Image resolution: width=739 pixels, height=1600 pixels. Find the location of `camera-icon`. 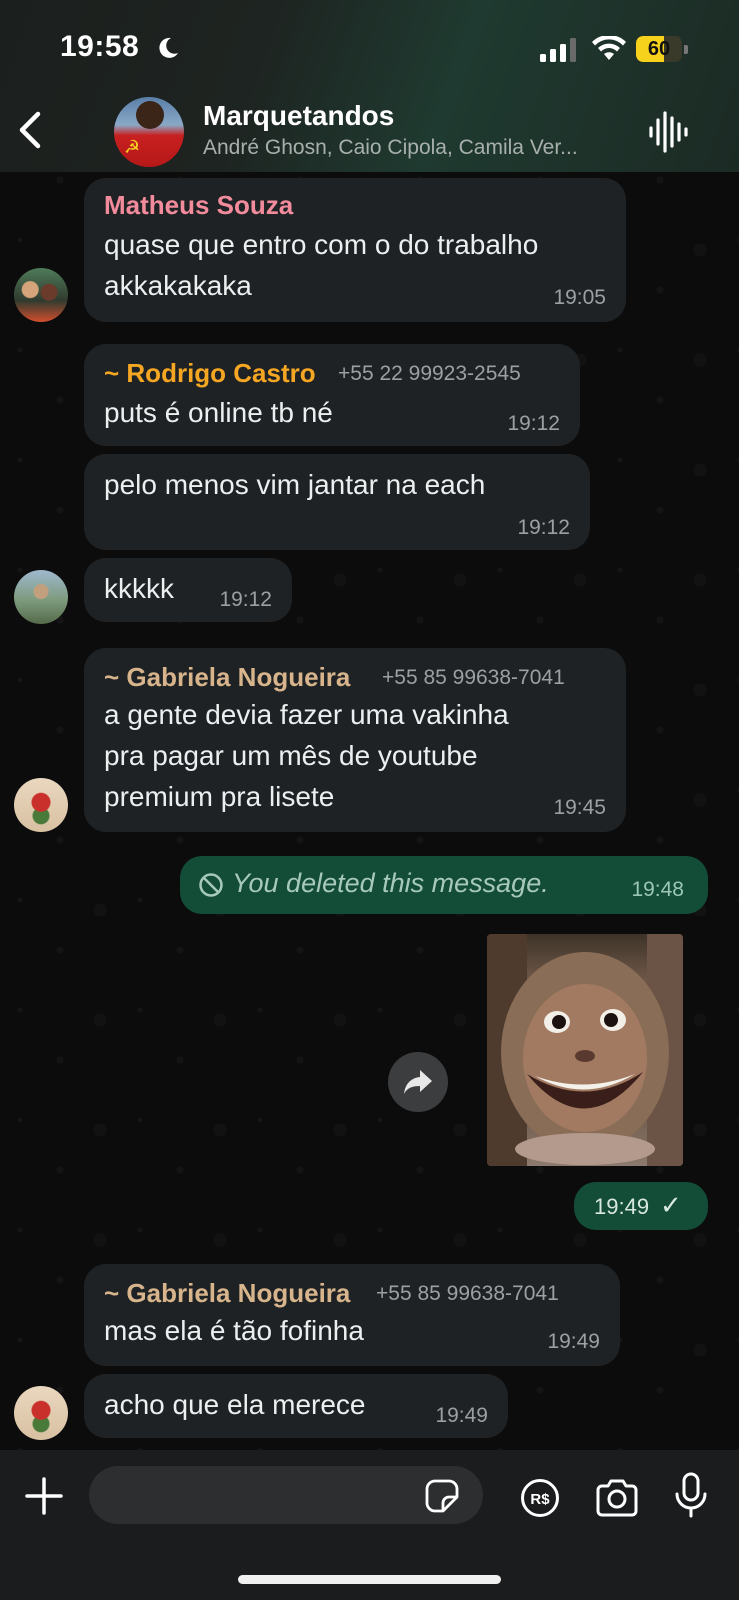

camera-icon is located at coordinates (617, 1498).